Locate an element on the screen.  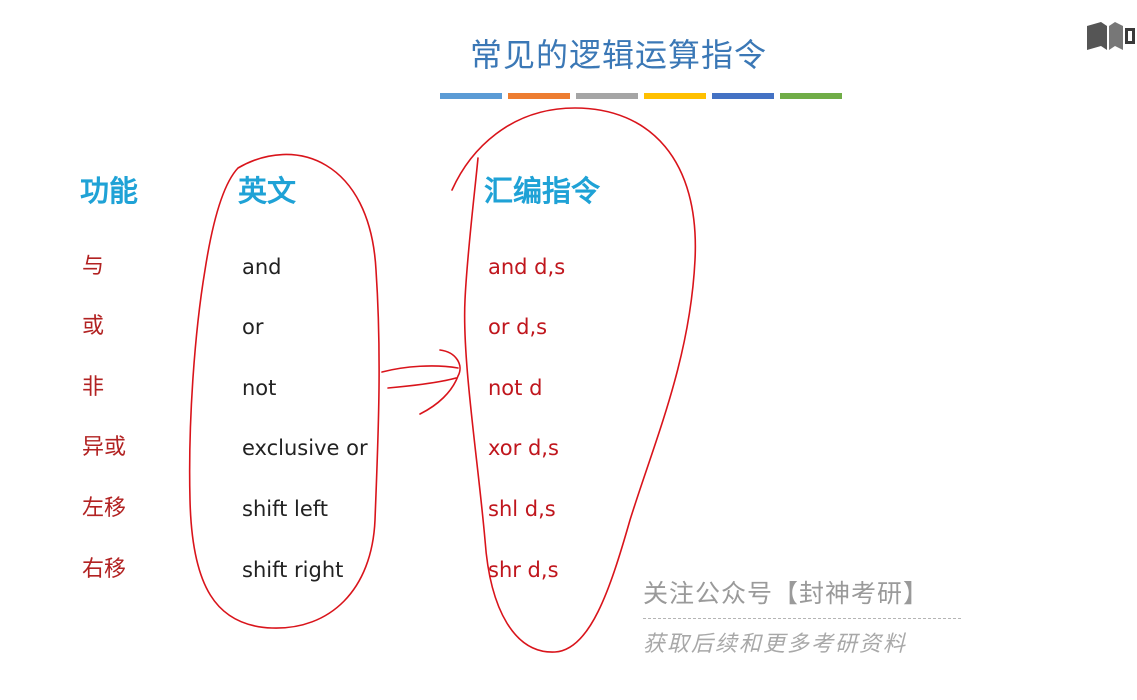
english-cell-not: not is located at coordinates (259, 388).